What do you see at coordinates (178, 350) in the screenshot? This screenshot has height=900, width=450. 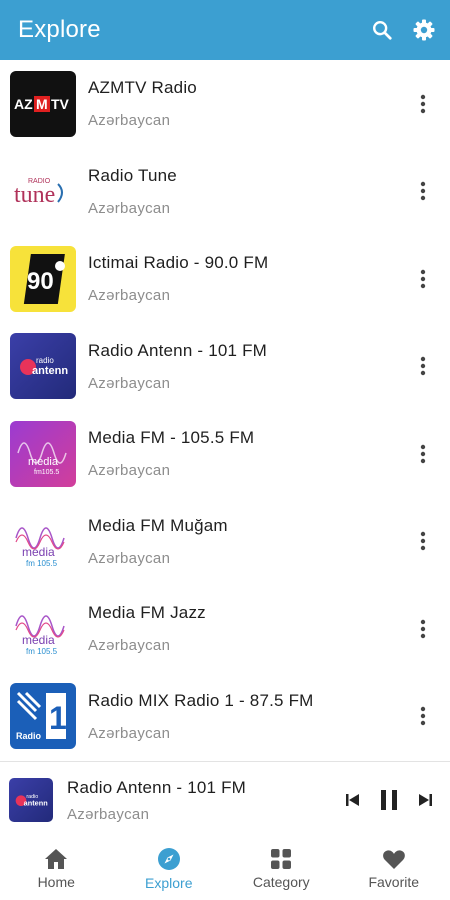 I see `station-name: Radio Antenn - 101 FM` at bounding box center [178, 350].